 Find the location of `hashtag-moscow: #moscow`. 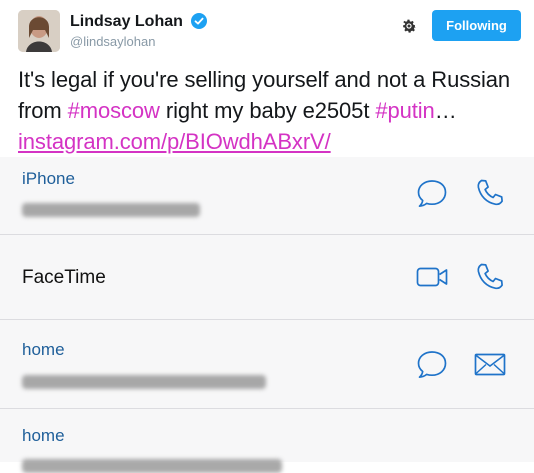

hashtag-moscow: #moscow is located at coordinates (114, 110).